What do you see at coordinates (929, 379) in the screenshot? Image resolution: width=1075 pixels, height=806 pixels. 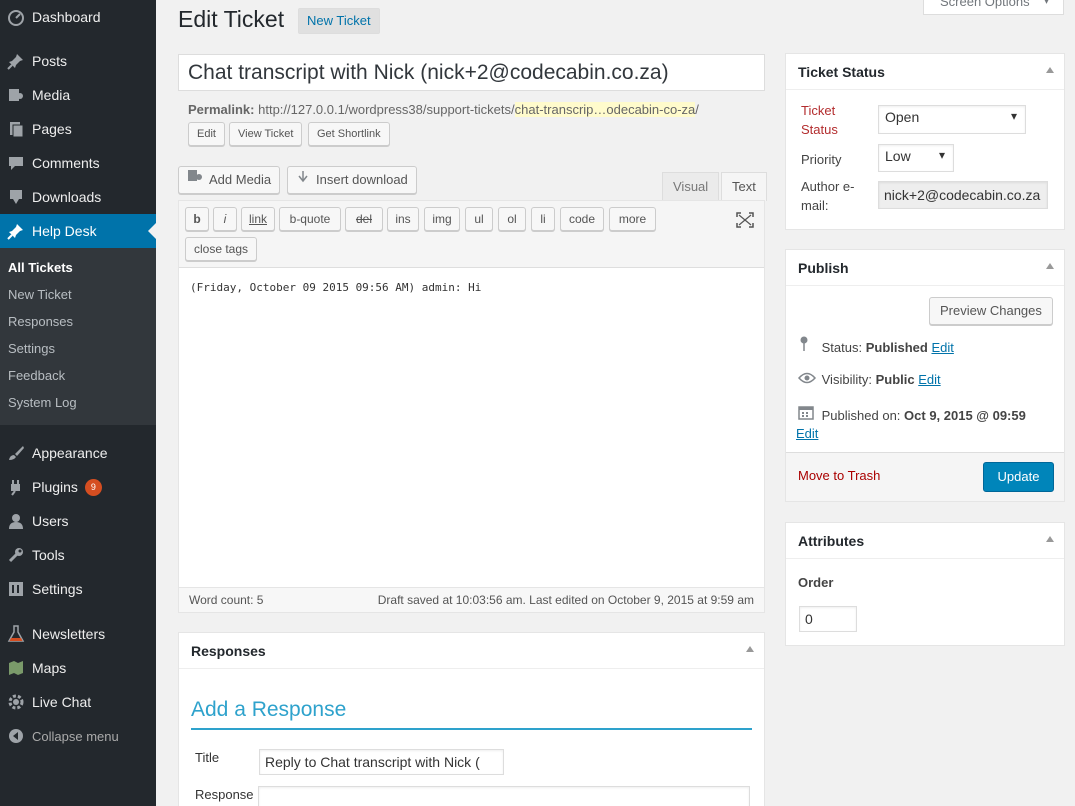 I see `edit-visibility-link: Edit` at bounding box center [929, 379].